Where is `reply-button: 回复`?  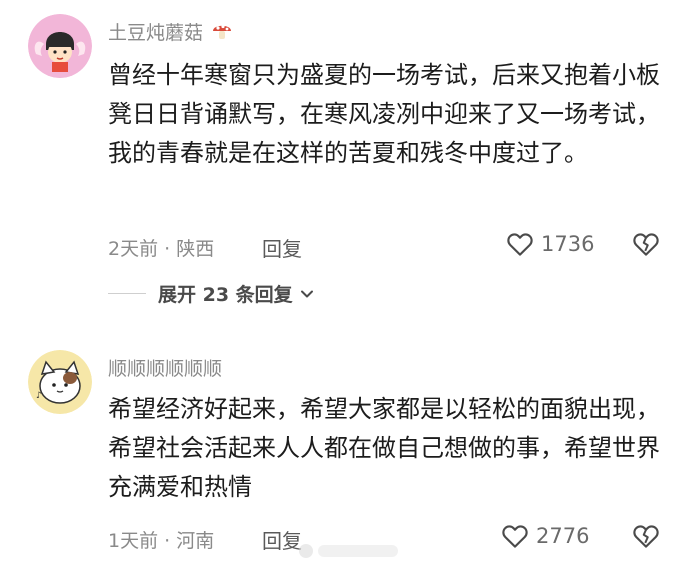 reply-button: 回复 is located at coordinates (282, 247).